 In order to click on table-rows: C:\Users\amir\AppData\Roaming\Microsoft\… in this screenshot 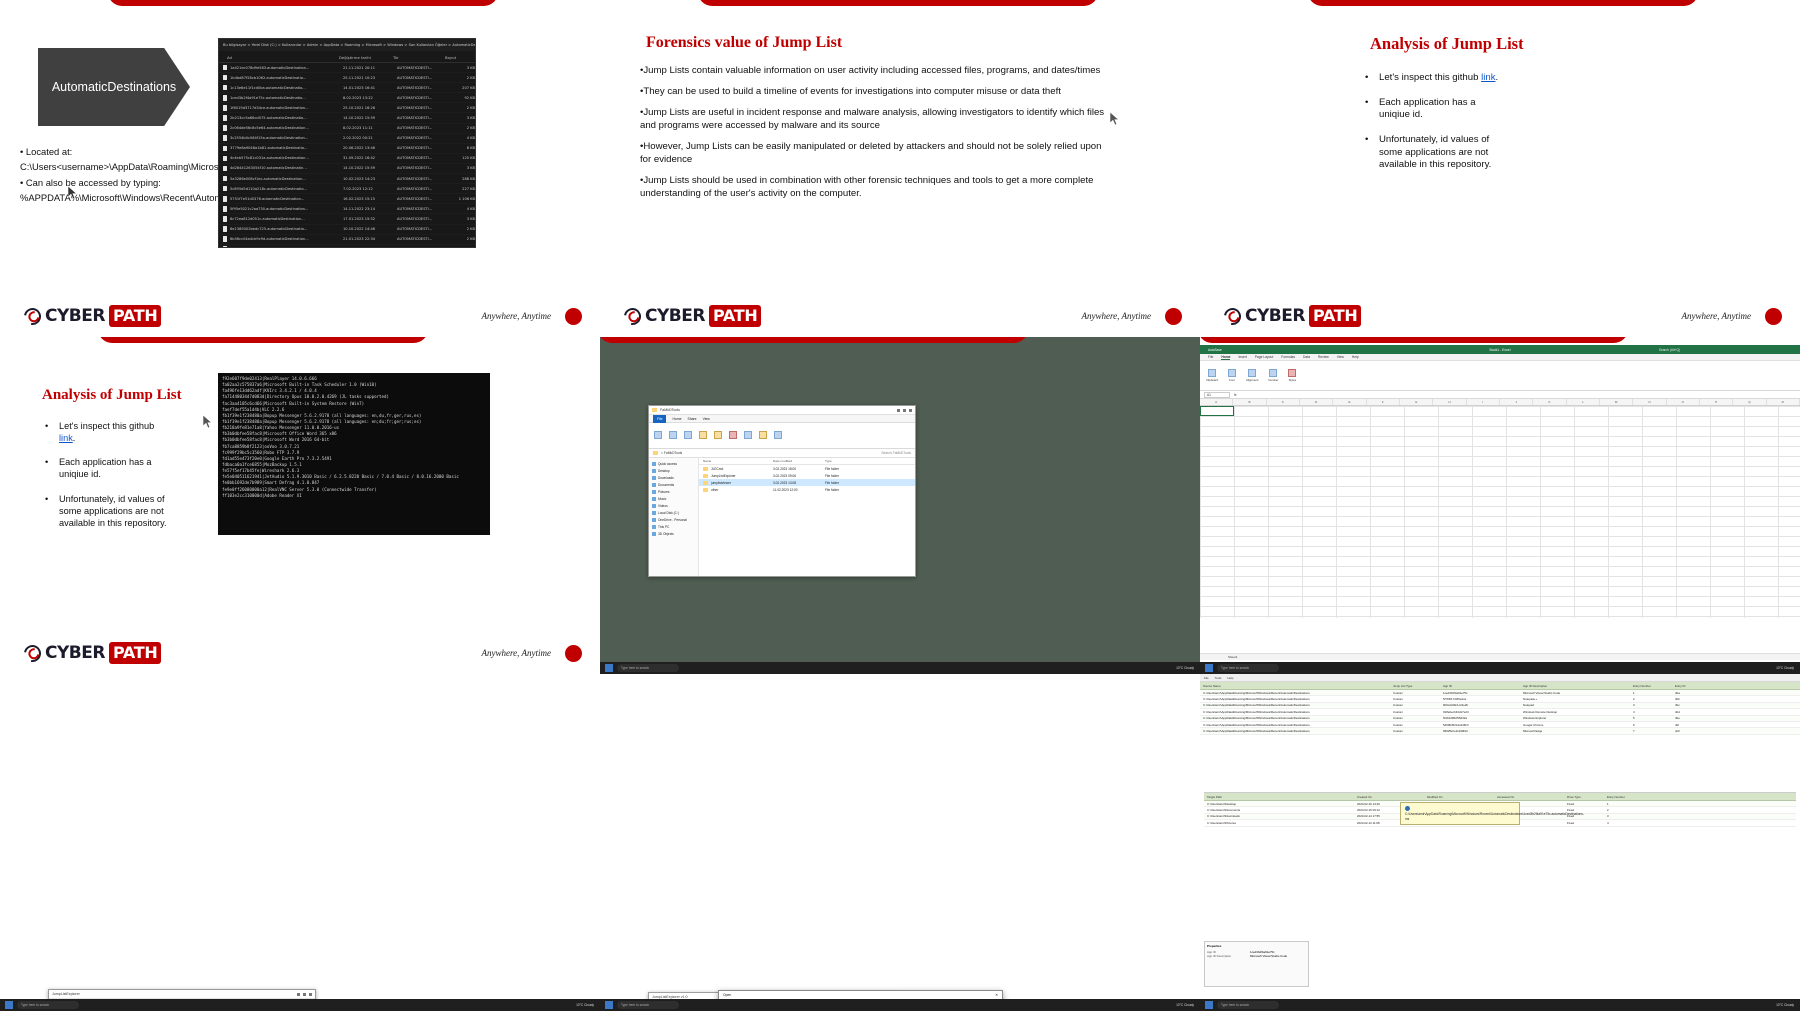, I will do `click(1500, 712)`.